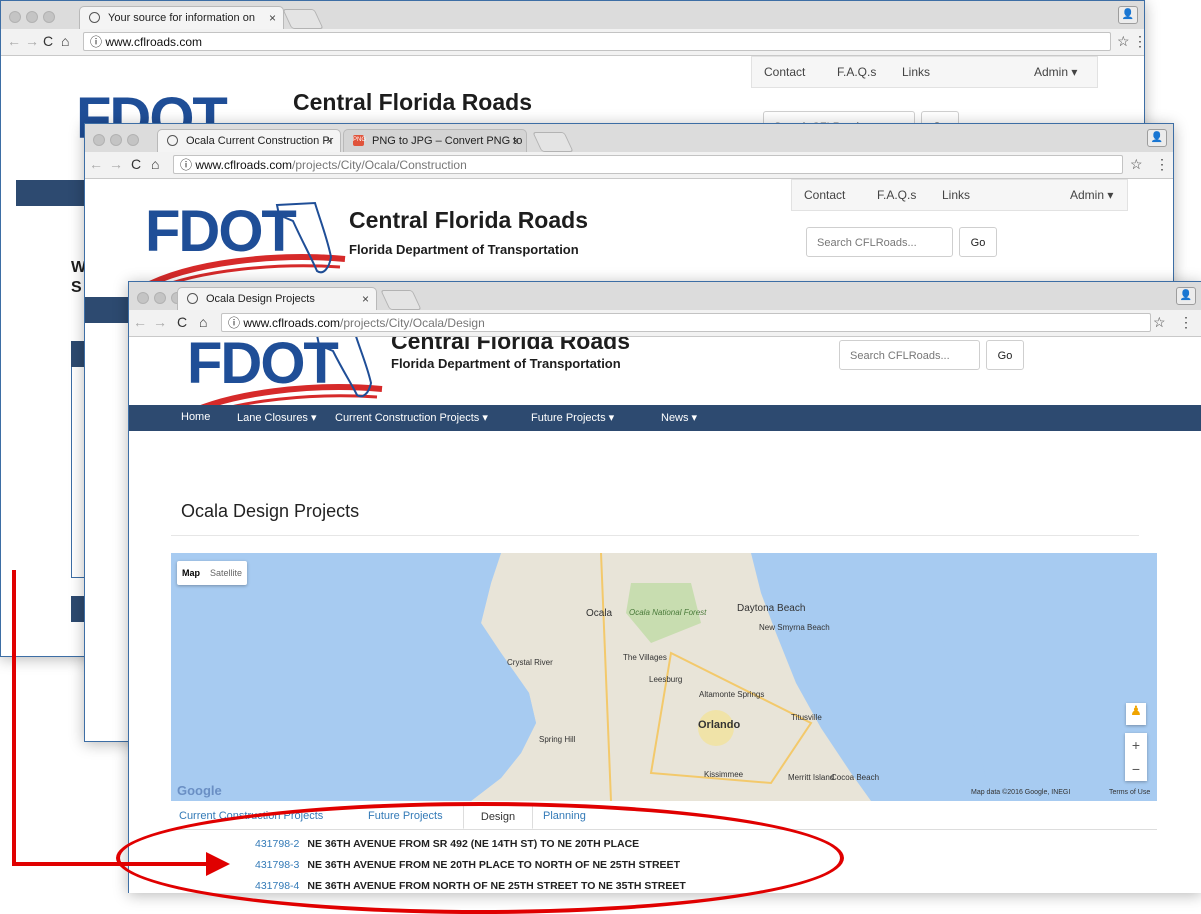 The height and width of the screenshot is (914, 1201). What do you see at coordinates (732, 694) in the screenshot?
I see `map-label: Altamonte Springs` at bounding box center [732, 694].